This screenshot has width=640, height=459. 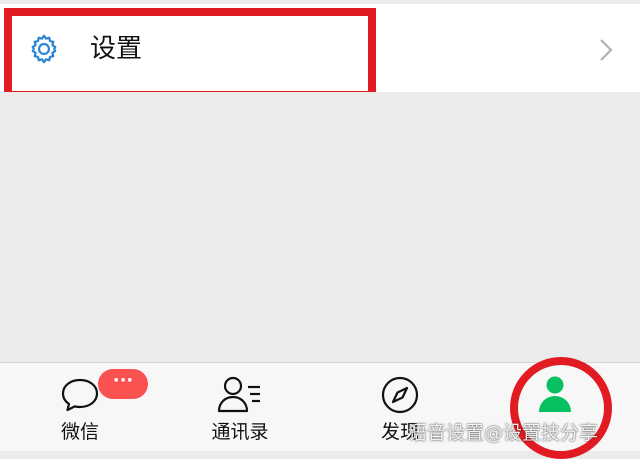 I want to click on compass-icon, so click(x=400, y=395).